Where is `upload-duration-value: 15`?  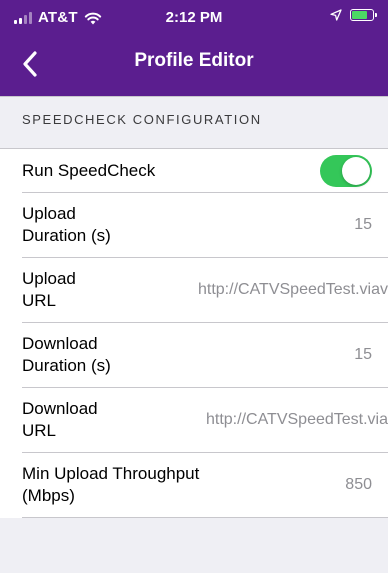 upload-duration-value: 15 is located at coordinates (363, 225).